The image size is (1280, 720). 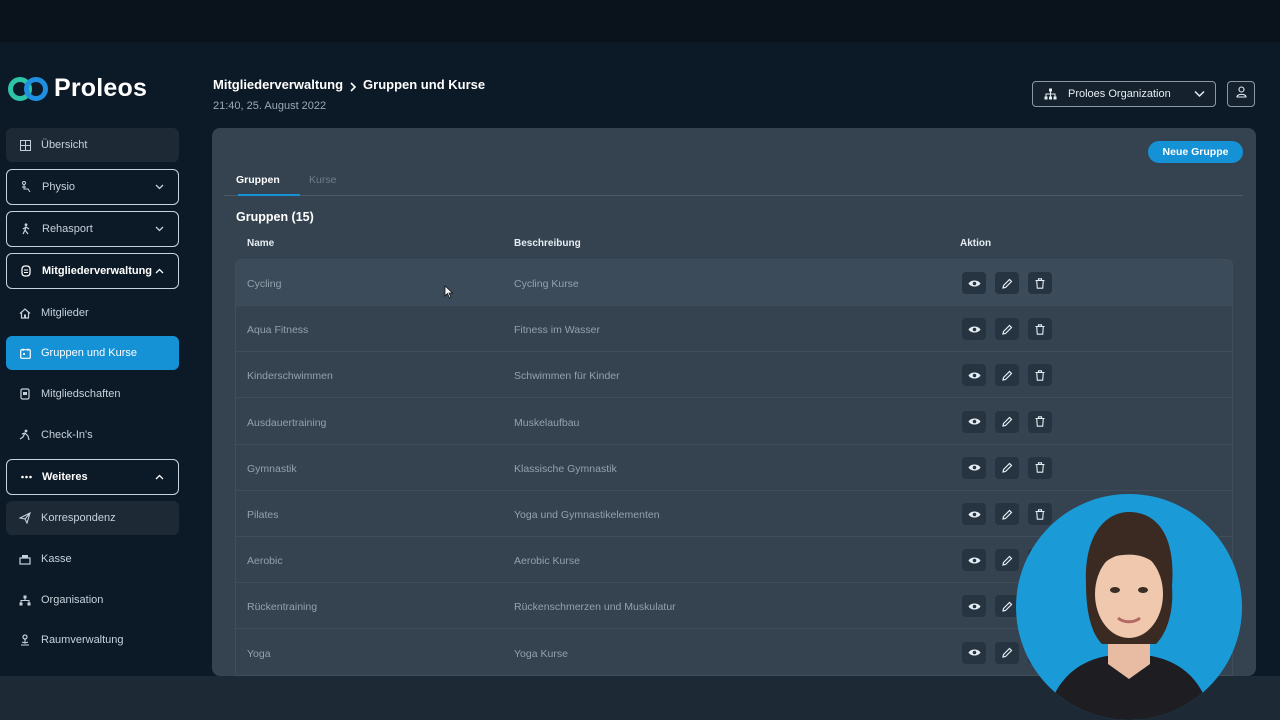 I want to click on new-group-button: Neue Gruppe, so click(x=1195, y=152).